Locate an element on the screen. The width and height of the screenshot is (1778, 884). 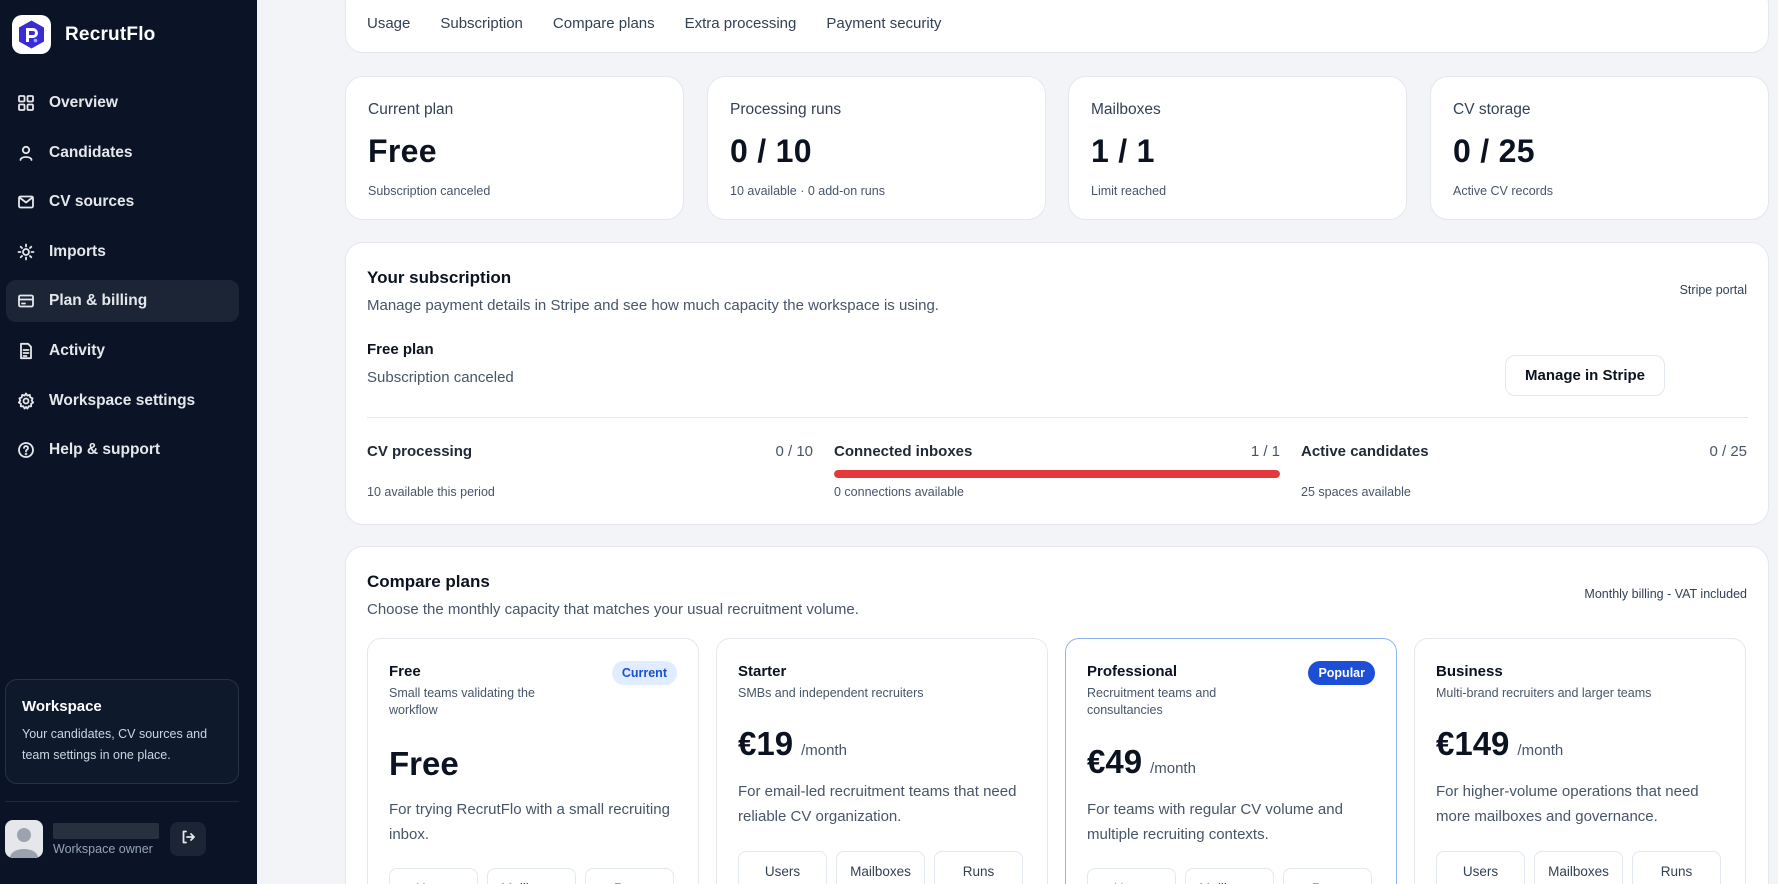
current-badge: Current is located at coordinates (644, 673).